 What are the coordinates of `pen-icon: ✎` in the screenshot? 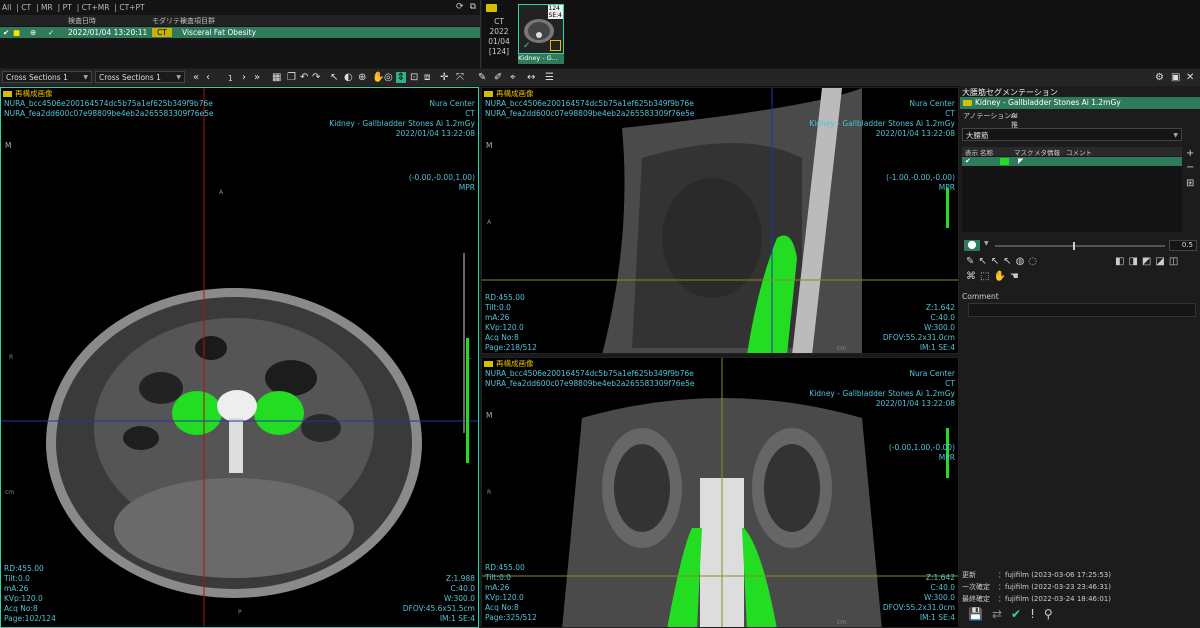 It's located at (972, 261).